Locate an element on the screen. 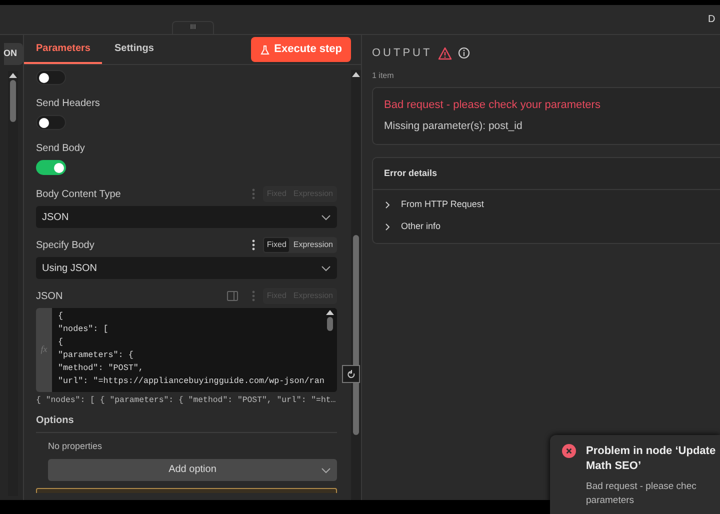  tab: Parameters is located at coordinates (63, 49).